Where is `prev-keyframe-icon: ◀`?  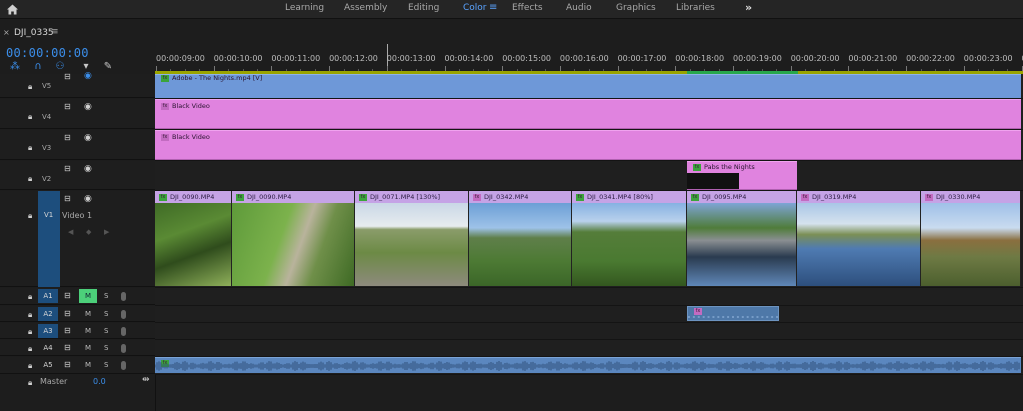
prev-keyframe-icon: ◀ is located at coordinates (70, 232).